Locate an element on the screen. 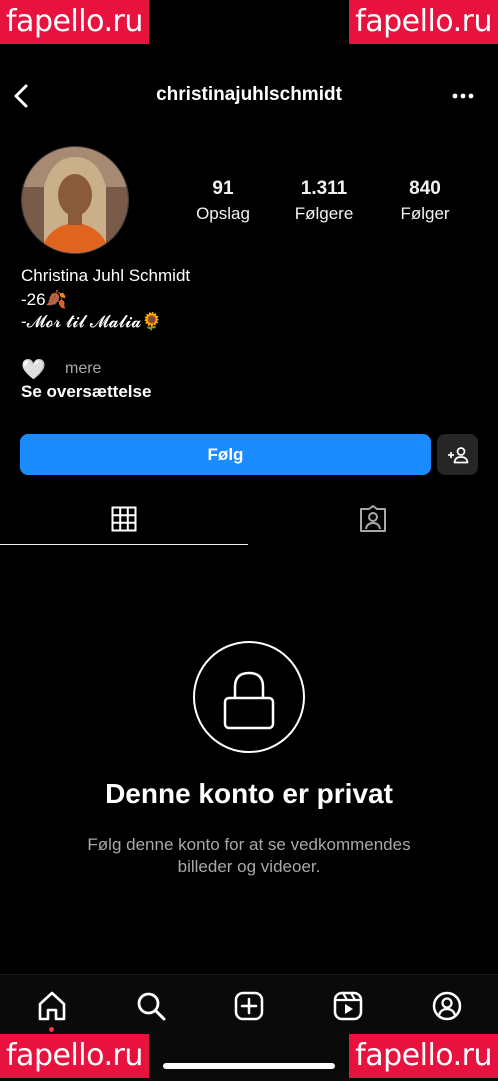 The image size is (498, 1081). tagged-icon is located at coordinates (373, 519).